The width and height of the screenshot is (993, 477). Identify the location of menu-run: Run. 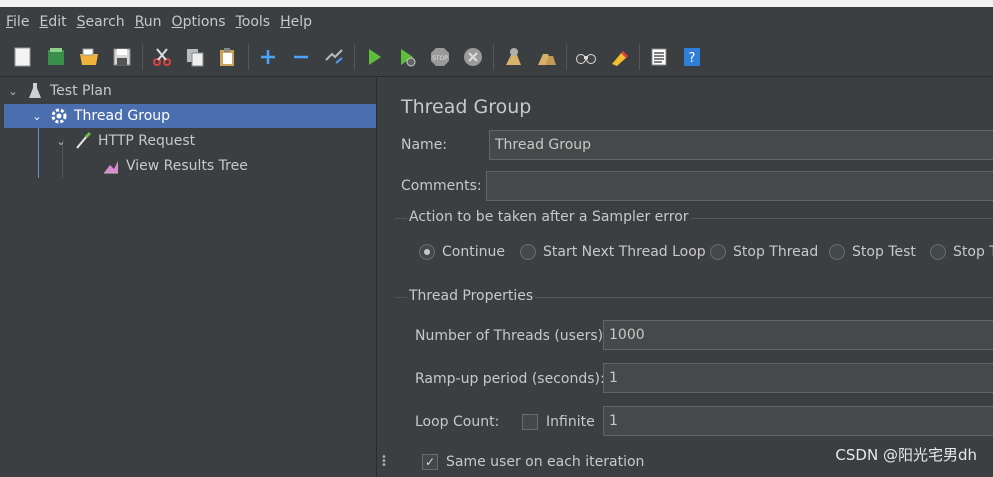
(148, 22).